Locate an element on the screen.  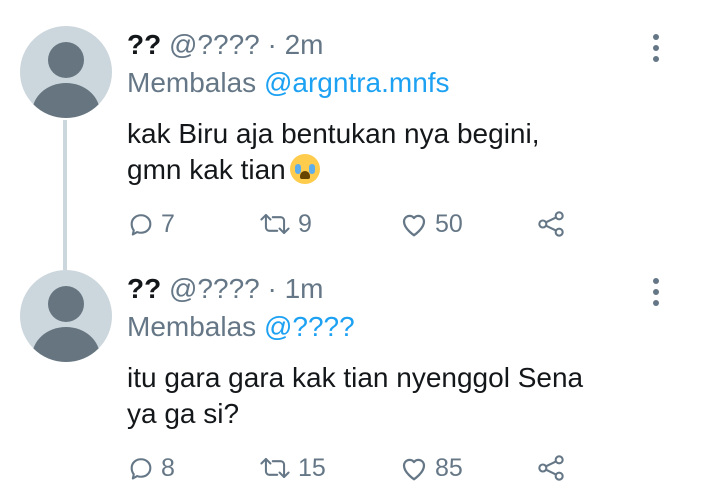
tweet-header: ?? @???? · 1m is located at coordinates (225, 289).